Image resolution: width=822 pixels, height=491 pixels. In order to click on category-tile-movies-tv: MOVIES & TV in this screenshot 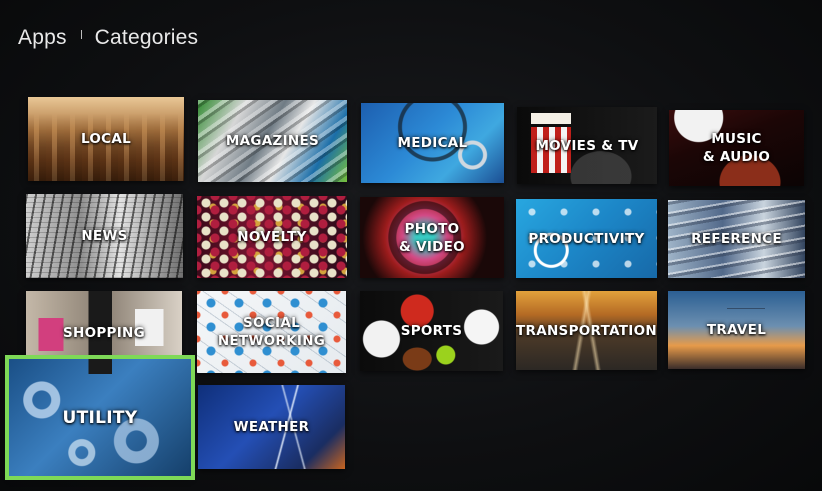, I will do `click(587, 145)`.